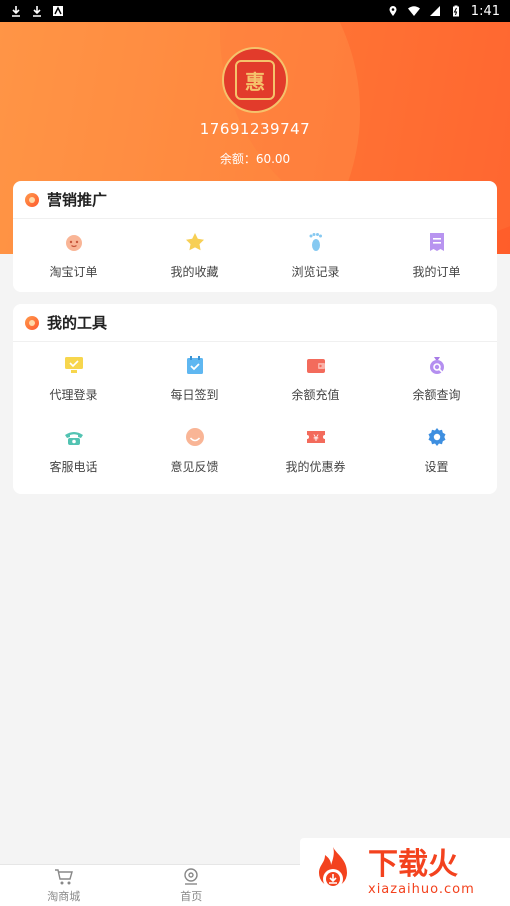  What do you see at coordinates (195, 437) in the screenshot?
I see `smile-face-icon` at bounding box center [195, 437].